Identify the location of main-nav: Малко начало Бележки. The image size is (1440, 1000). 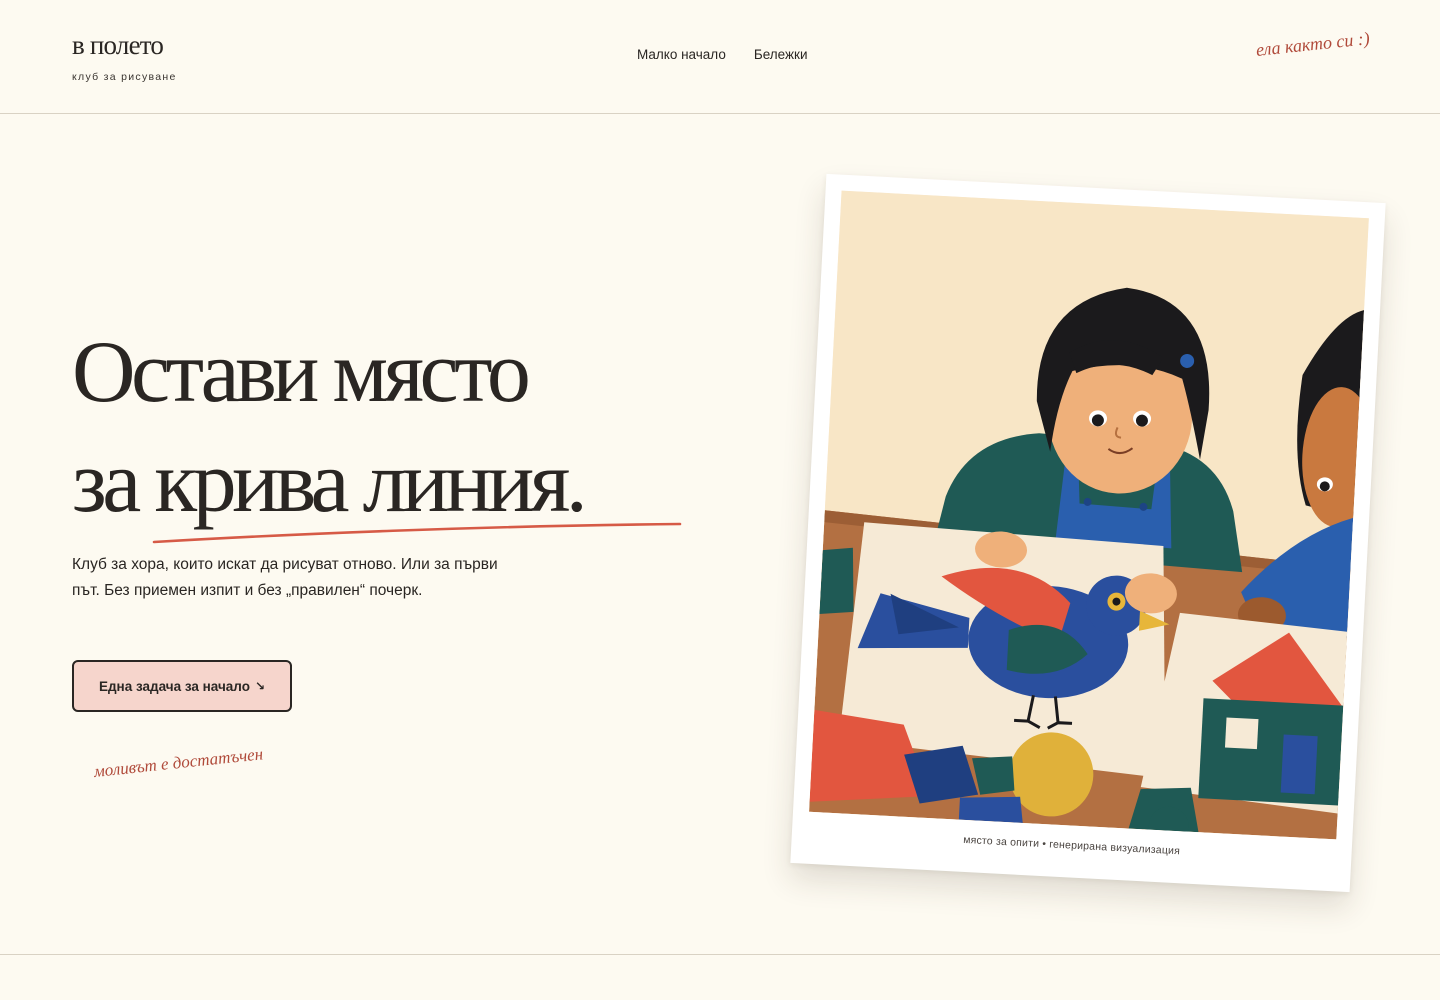
(722, 54).